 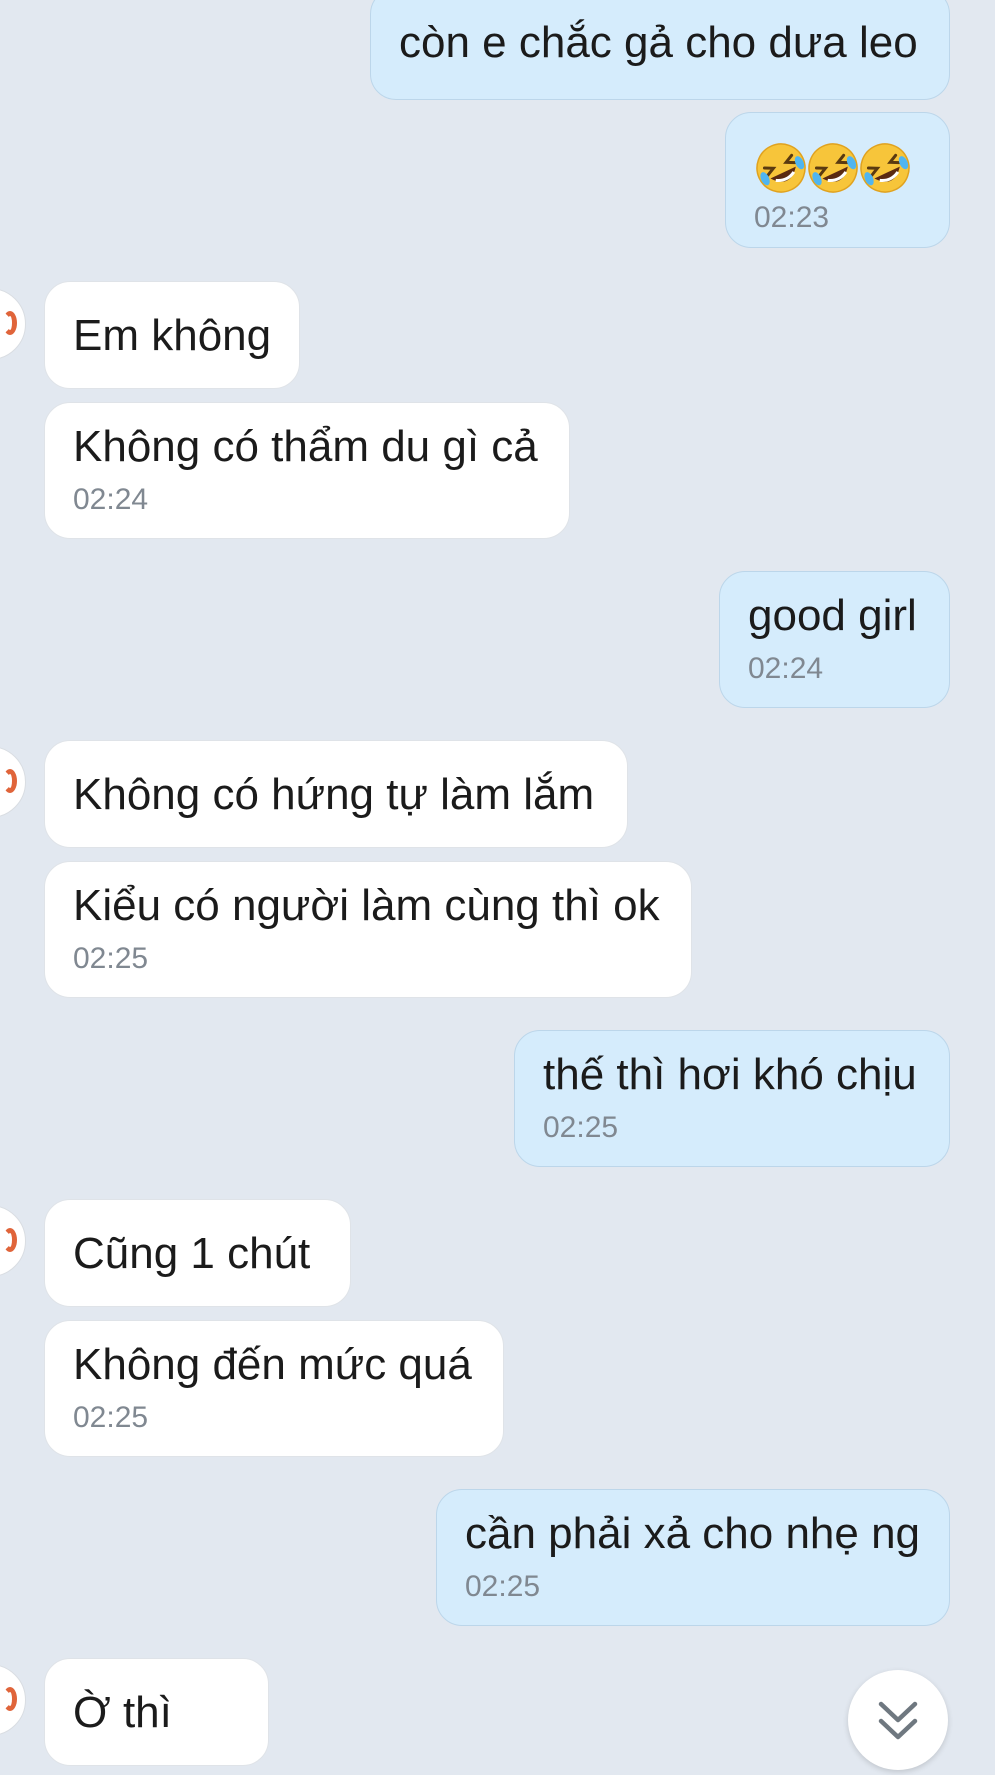 I want to click on incoming-message: Cũng 1 chút, so click(x=197, y=1253).